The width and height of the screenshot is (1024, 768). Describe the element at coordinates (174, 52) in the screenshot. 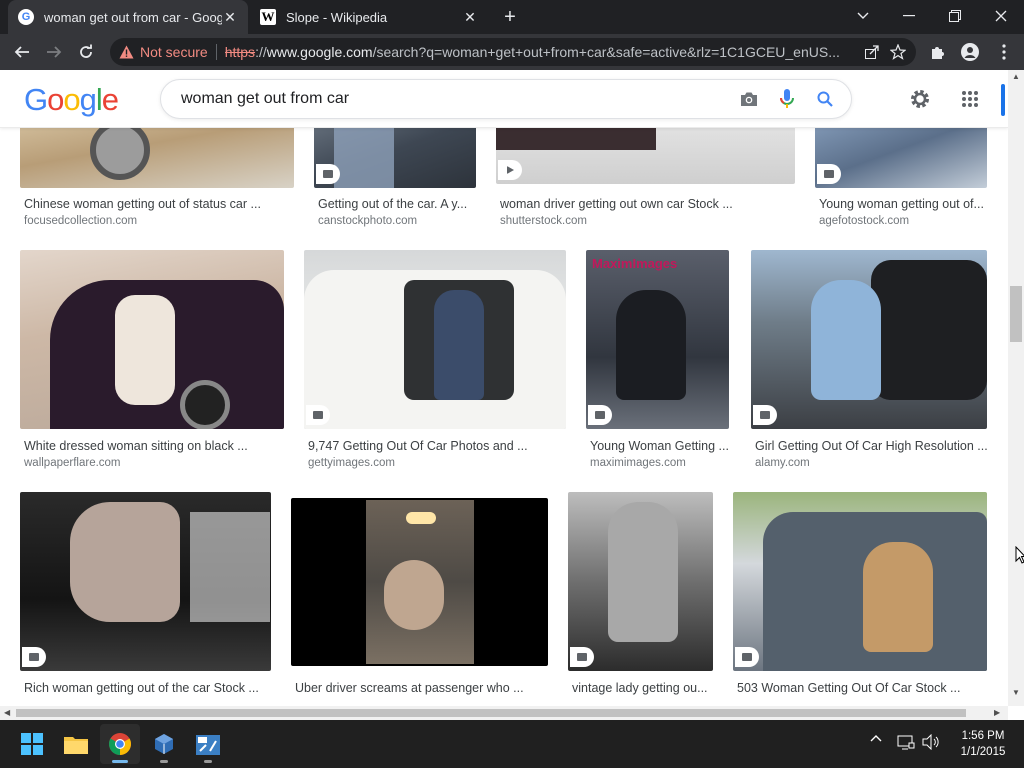

I see `security-status-label: Not secure` at that location.